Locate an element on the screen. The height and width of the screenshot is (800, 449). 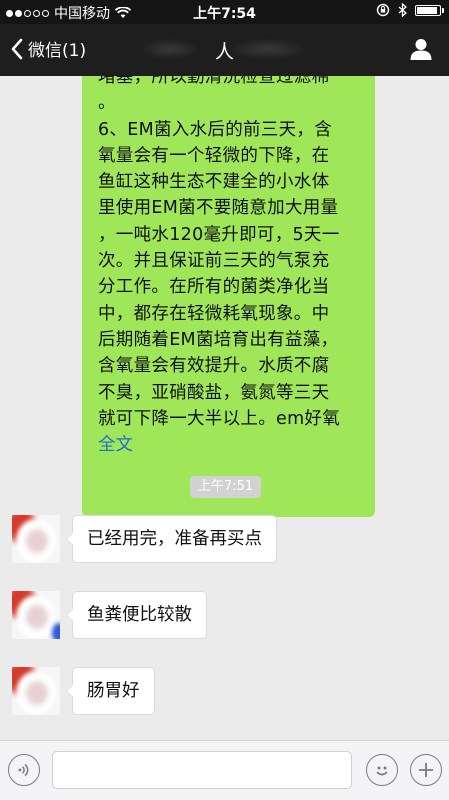
battery-icon is located at coordinates (429, 10).